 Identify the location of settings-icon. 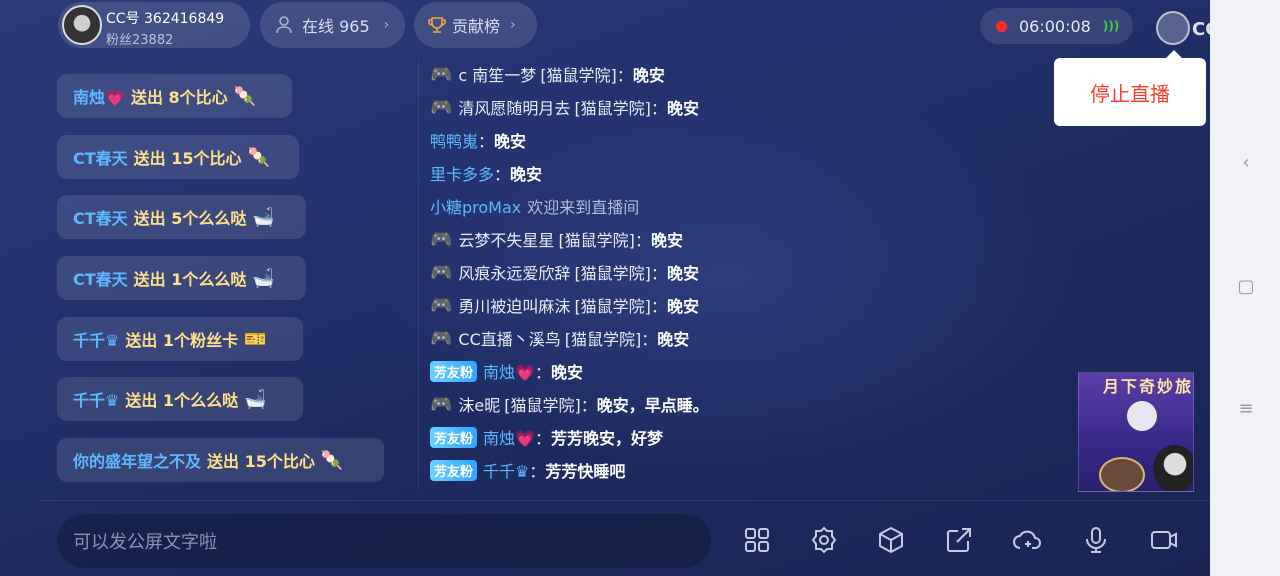
(824, 540).